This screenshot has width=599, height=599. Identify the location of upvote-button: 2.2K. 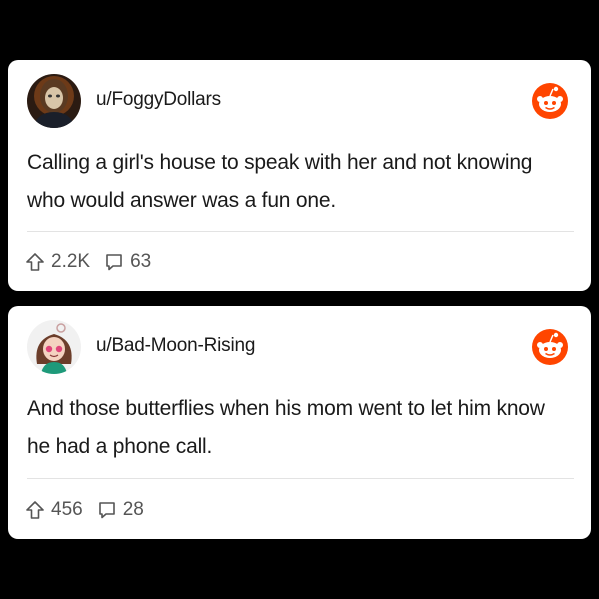
(57, 262).